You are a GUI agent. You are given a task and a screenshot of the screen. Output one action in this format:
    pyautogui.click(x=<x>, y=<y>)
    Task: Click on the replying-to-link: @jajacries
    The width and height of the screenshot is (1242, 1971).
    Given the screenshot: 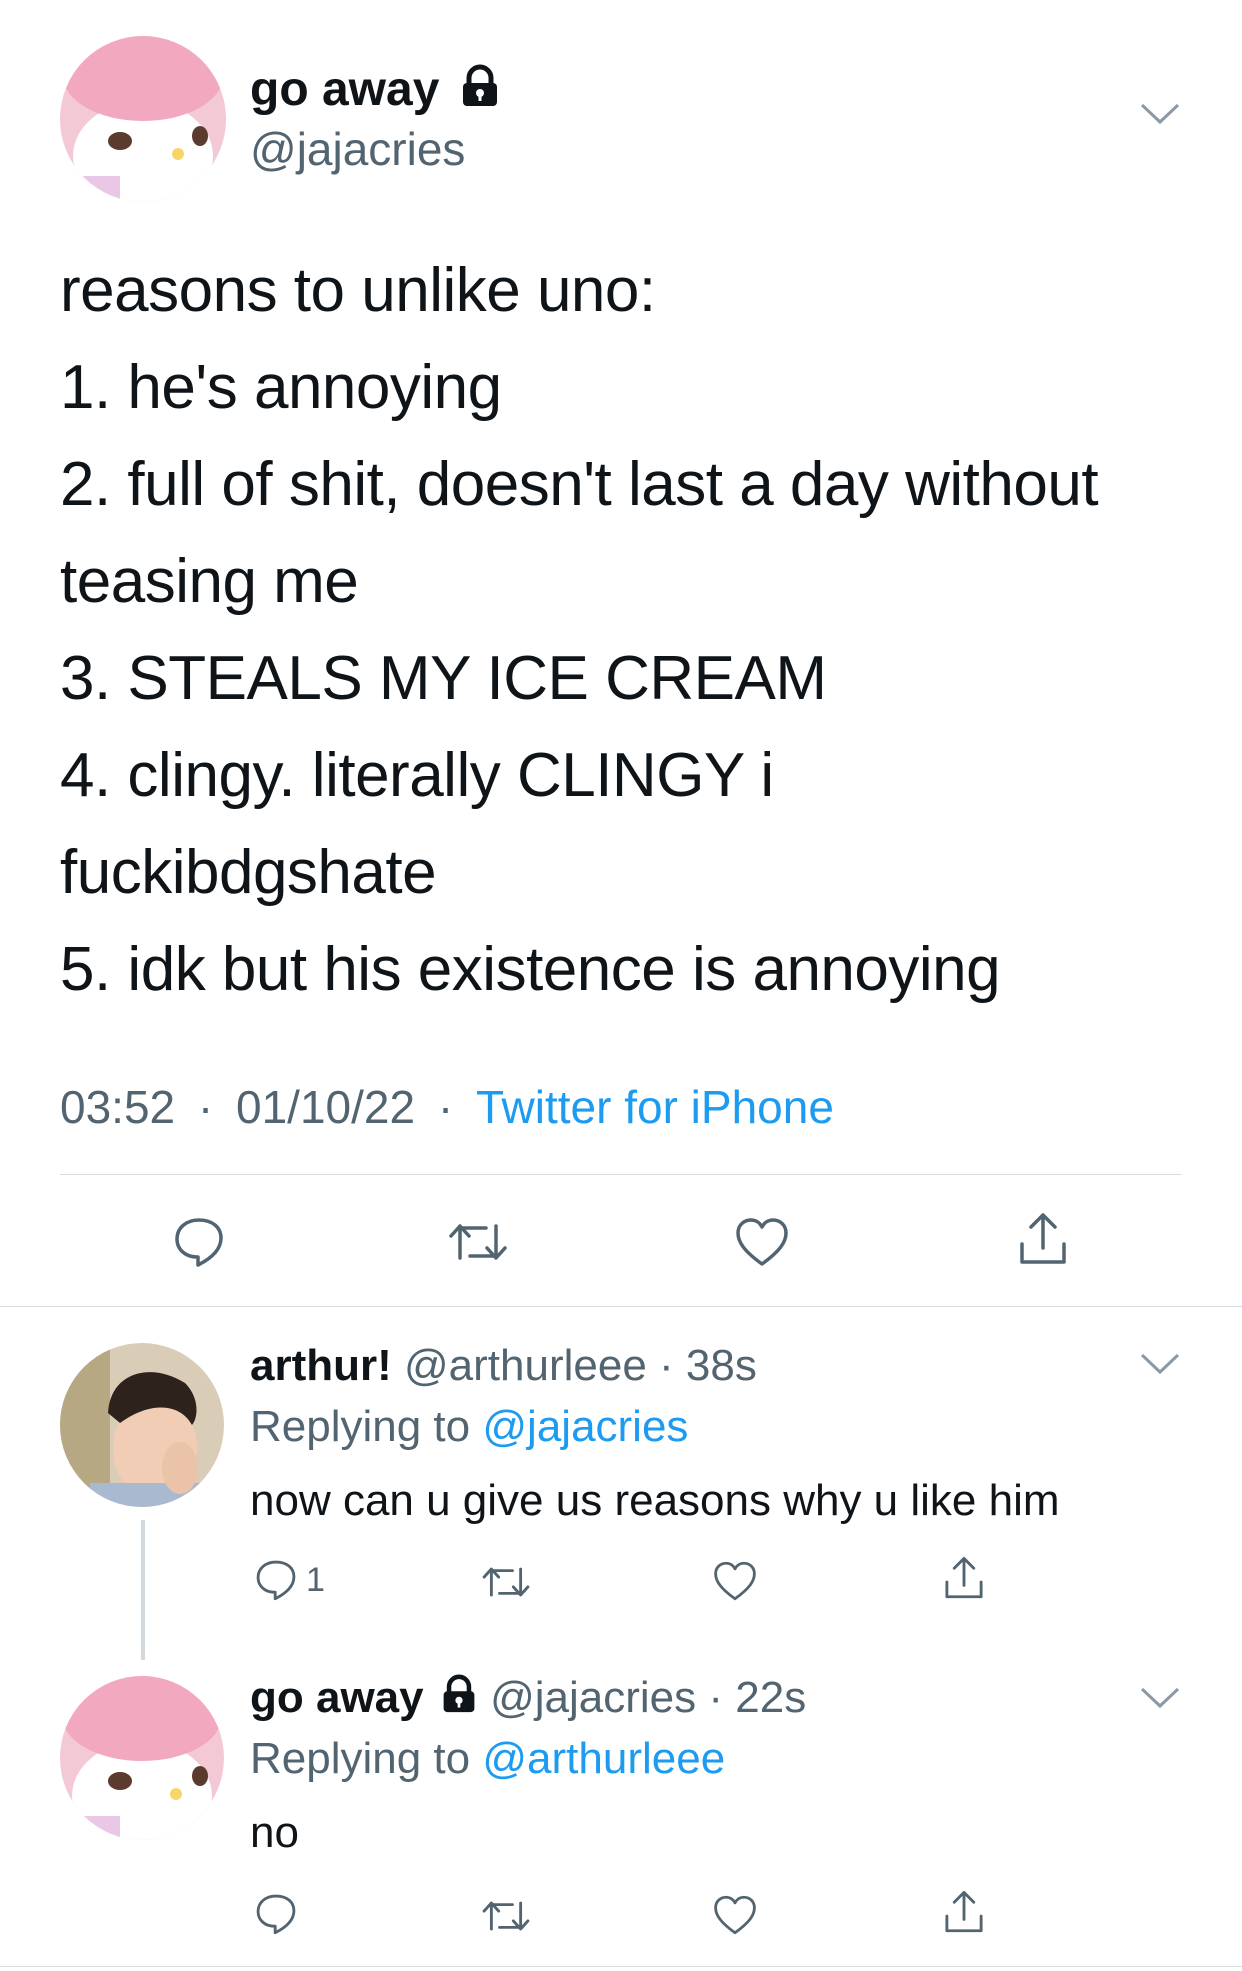 What is the action you would take?
    pyautogui.click(x=585, y=1426)
    